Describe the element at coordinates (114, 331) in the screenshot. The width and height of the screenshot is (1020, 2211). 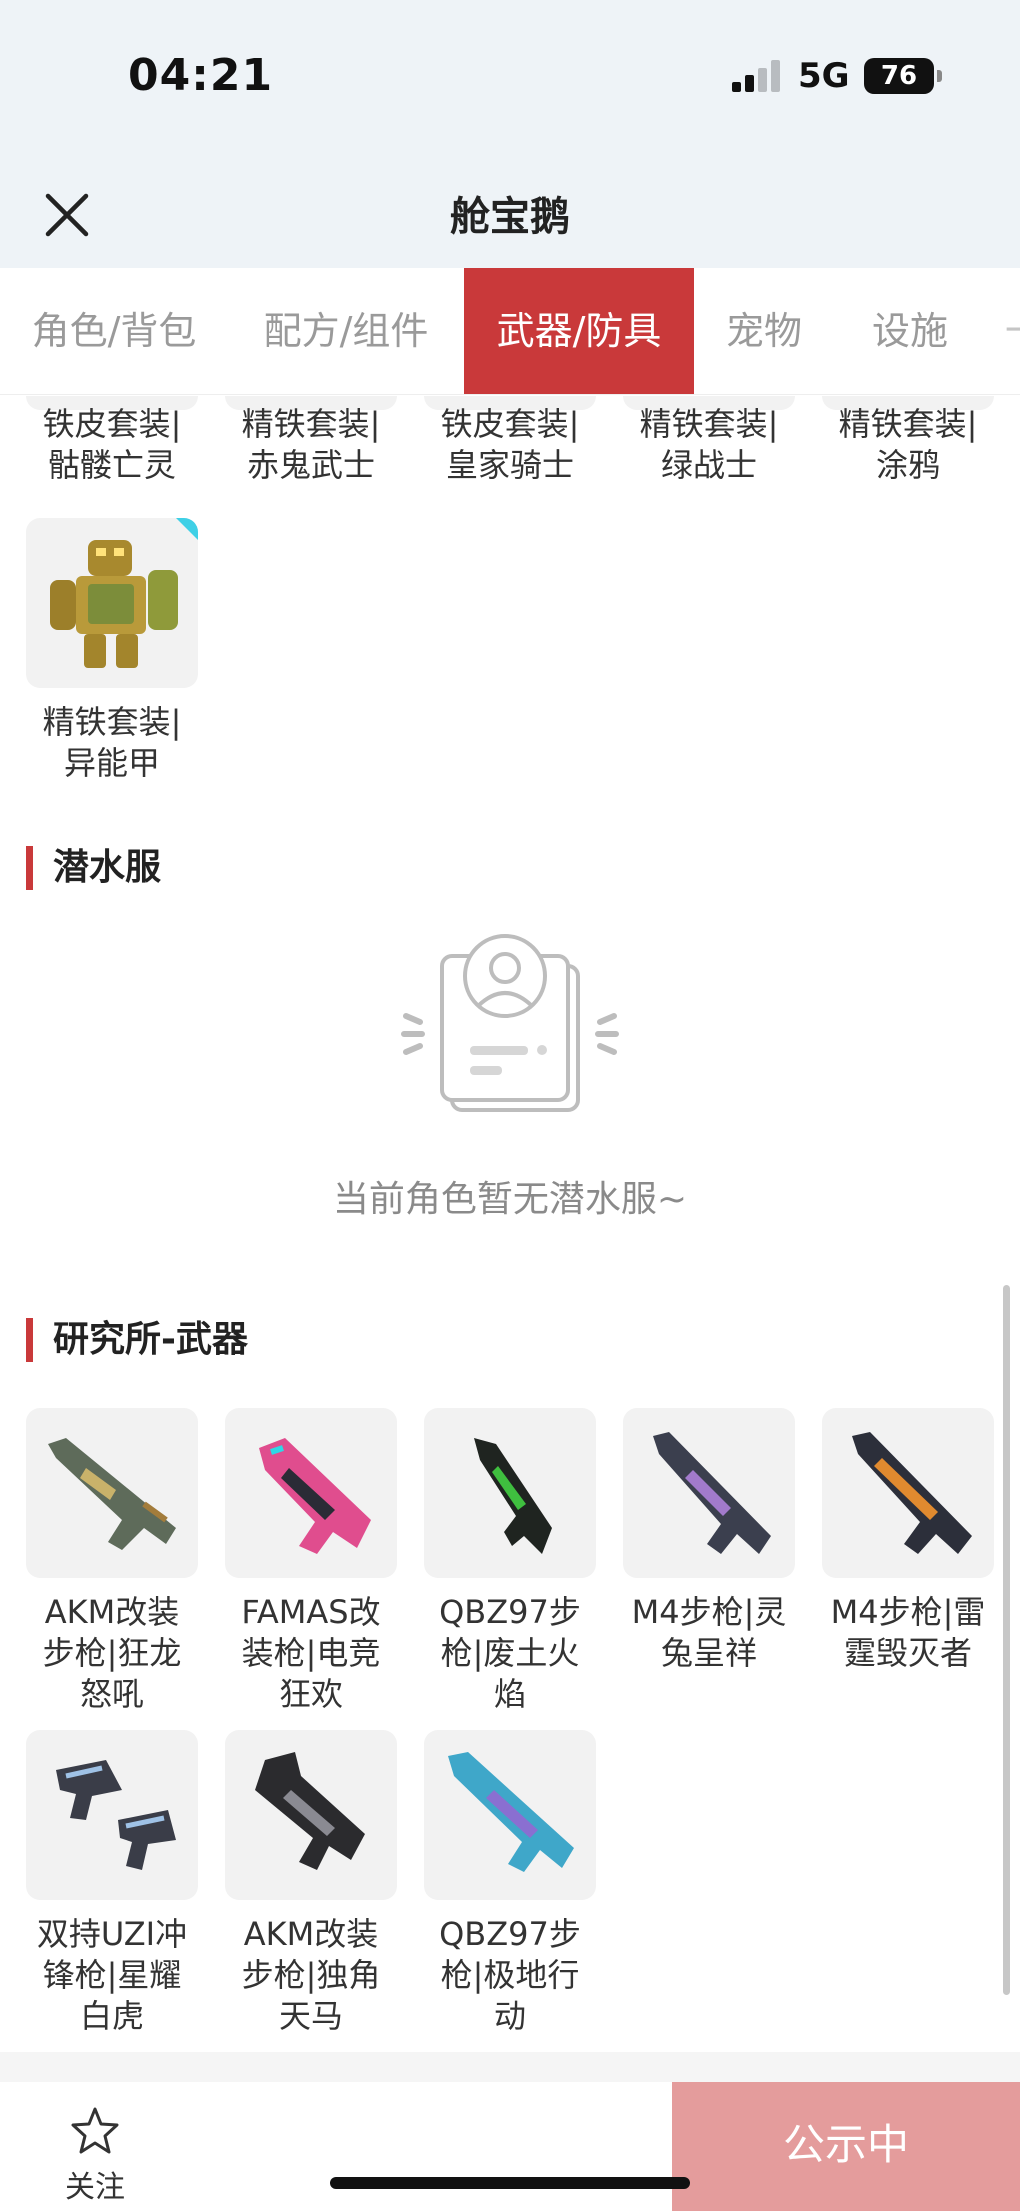
I see `tab-character-bag: 角色/背包` at that location.